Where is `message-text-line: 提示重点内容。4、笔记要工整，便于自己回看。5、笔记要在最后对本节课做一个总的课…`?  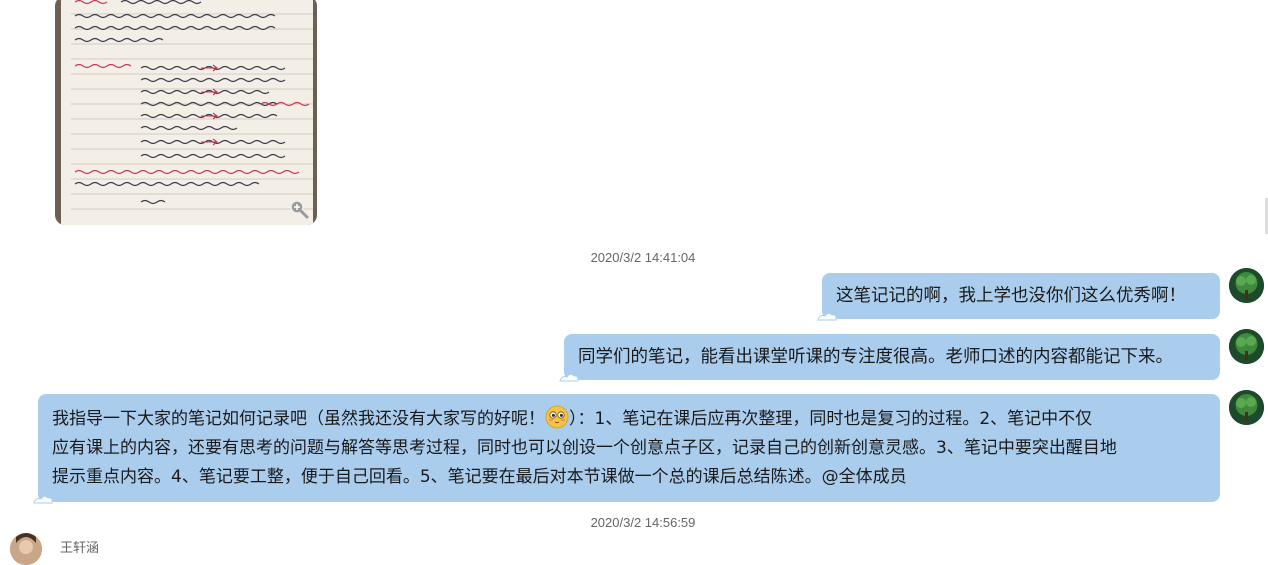 message-text-line: 提示重点内容。4、笔记要工整，便于自己回看。5、笔记要在最后对本节课做一个总的课… is located at coordinates (479, 477).